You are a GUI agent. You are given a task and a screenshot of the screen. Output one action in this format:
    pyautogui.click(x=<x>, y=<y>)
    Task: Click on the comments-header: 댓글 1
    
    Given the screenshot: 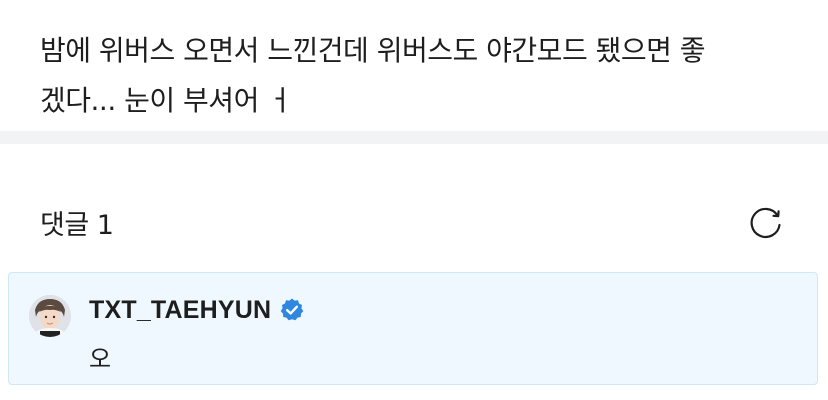 What is the action you would take?
    pyautogui.click(x=414, y=222)
    